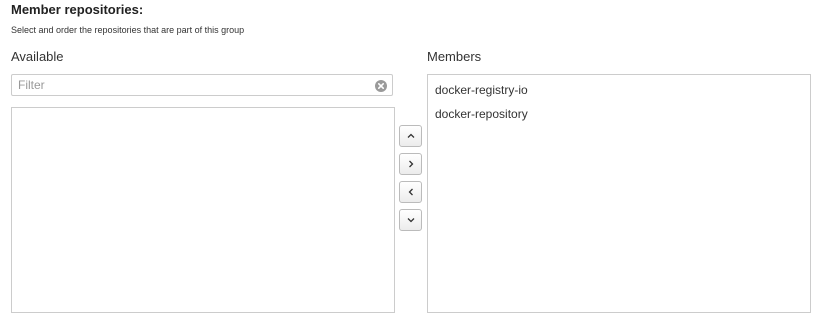  I want to click on chevron-up-icon, so click(410, 135).